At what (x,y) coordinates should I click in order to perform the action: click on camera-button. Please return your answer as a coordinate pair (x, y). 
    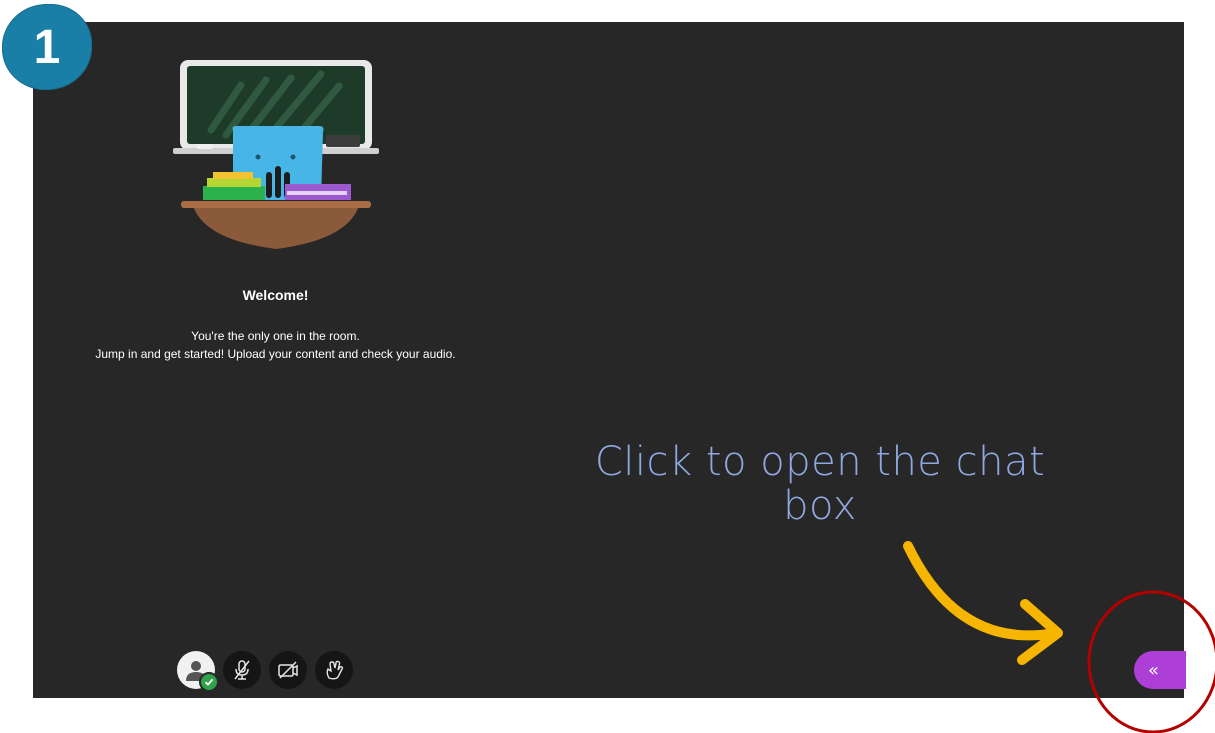
    Looking at the image, I should click on (288, 670).